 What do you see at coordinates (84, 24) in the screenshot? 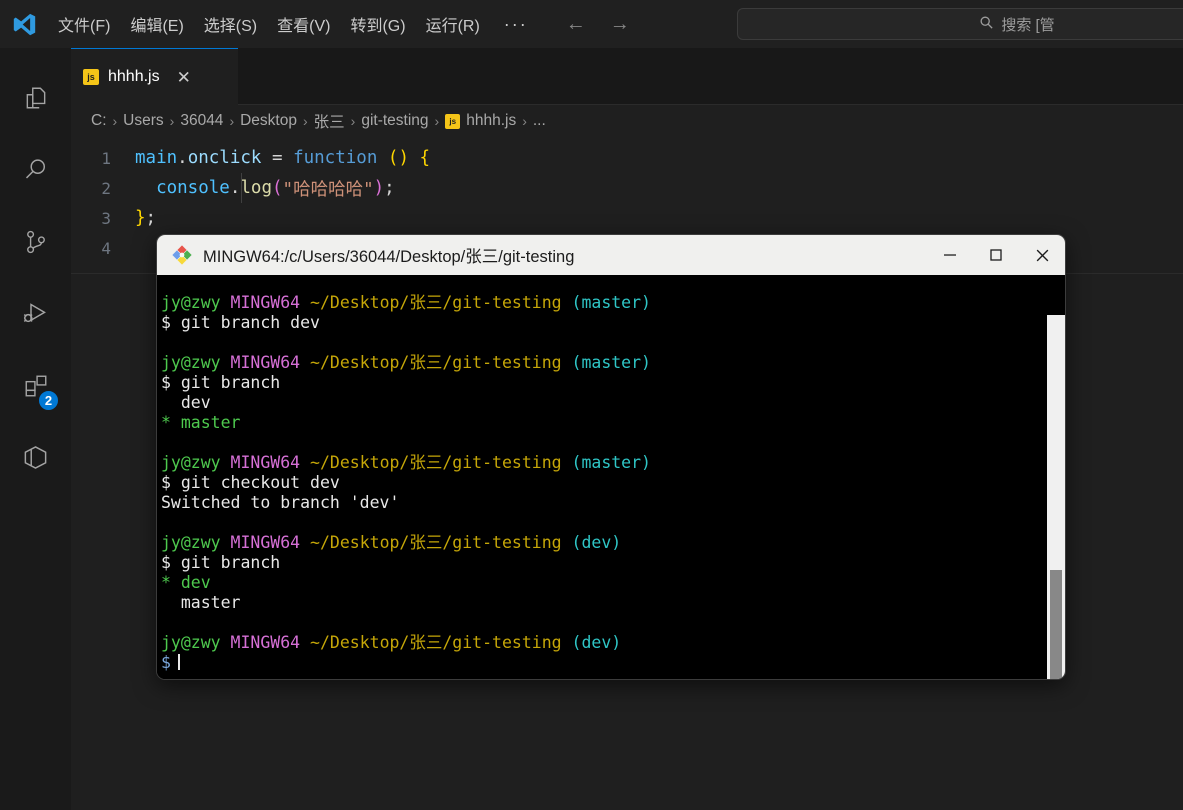
I see `menu-item-file: 文件(F)` at bounding box center [84, 24].